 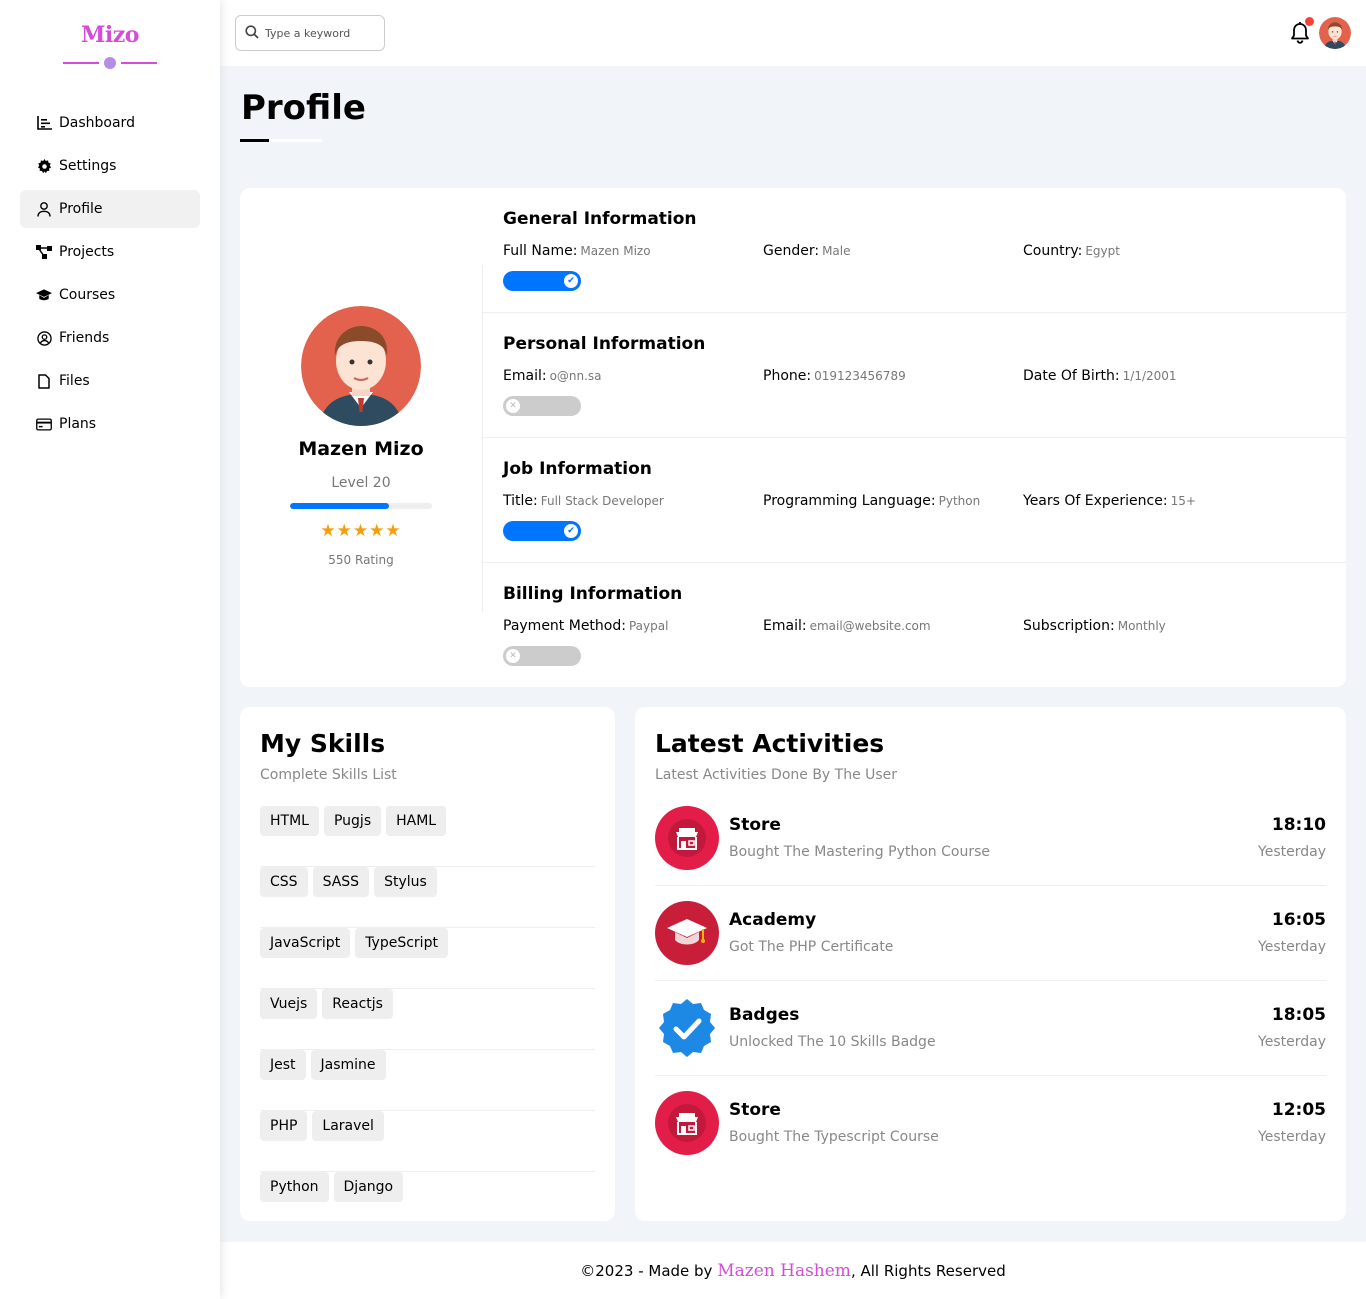 I want to click on skill-row: Vuejs Reactjs, so click(x=427, y=1019).